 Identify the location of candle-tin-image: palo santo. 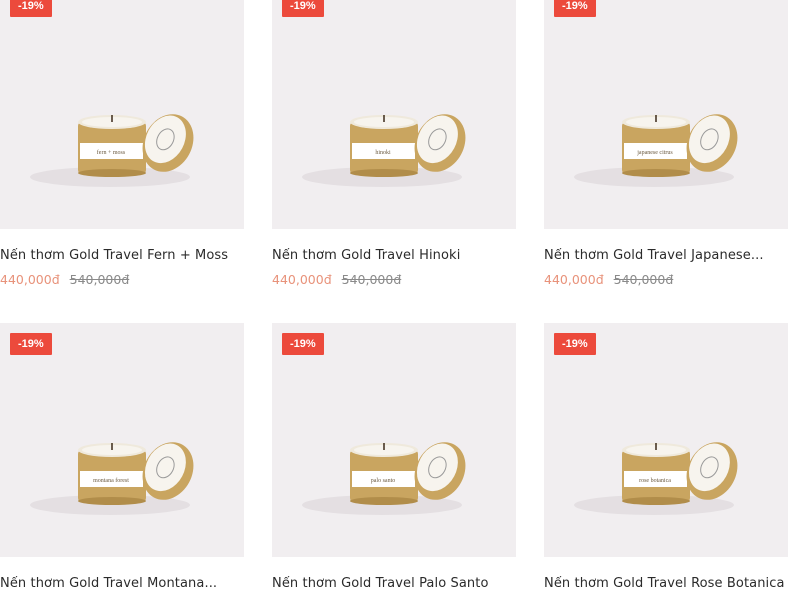
(384, 478).